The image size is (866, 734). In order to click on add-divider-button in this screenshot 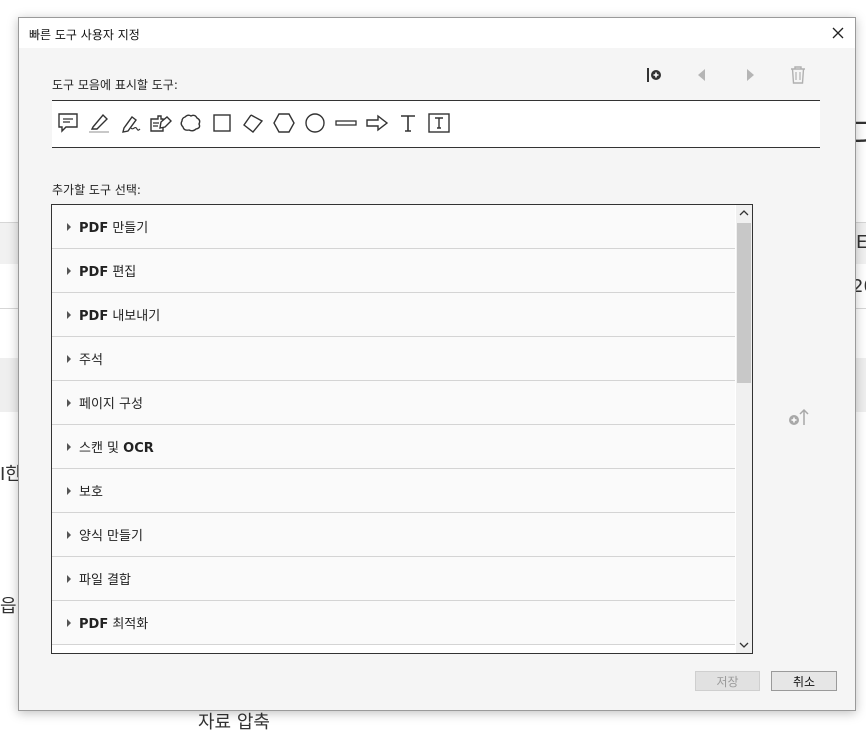, I will do `click(654, 75)`.